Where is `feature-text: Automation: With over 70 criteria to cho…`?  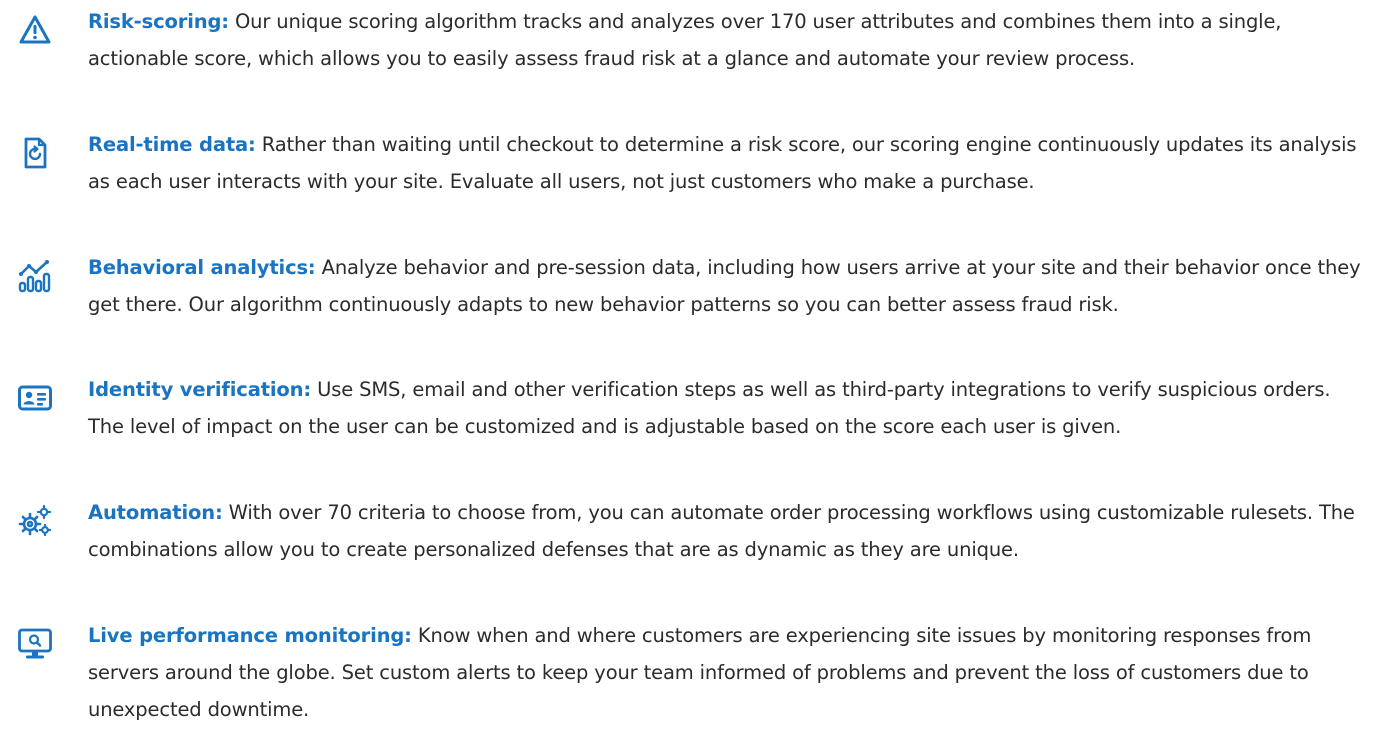
feature-text: Automation: With over 70 criteria to cho… is located at coordinates (728, 531).